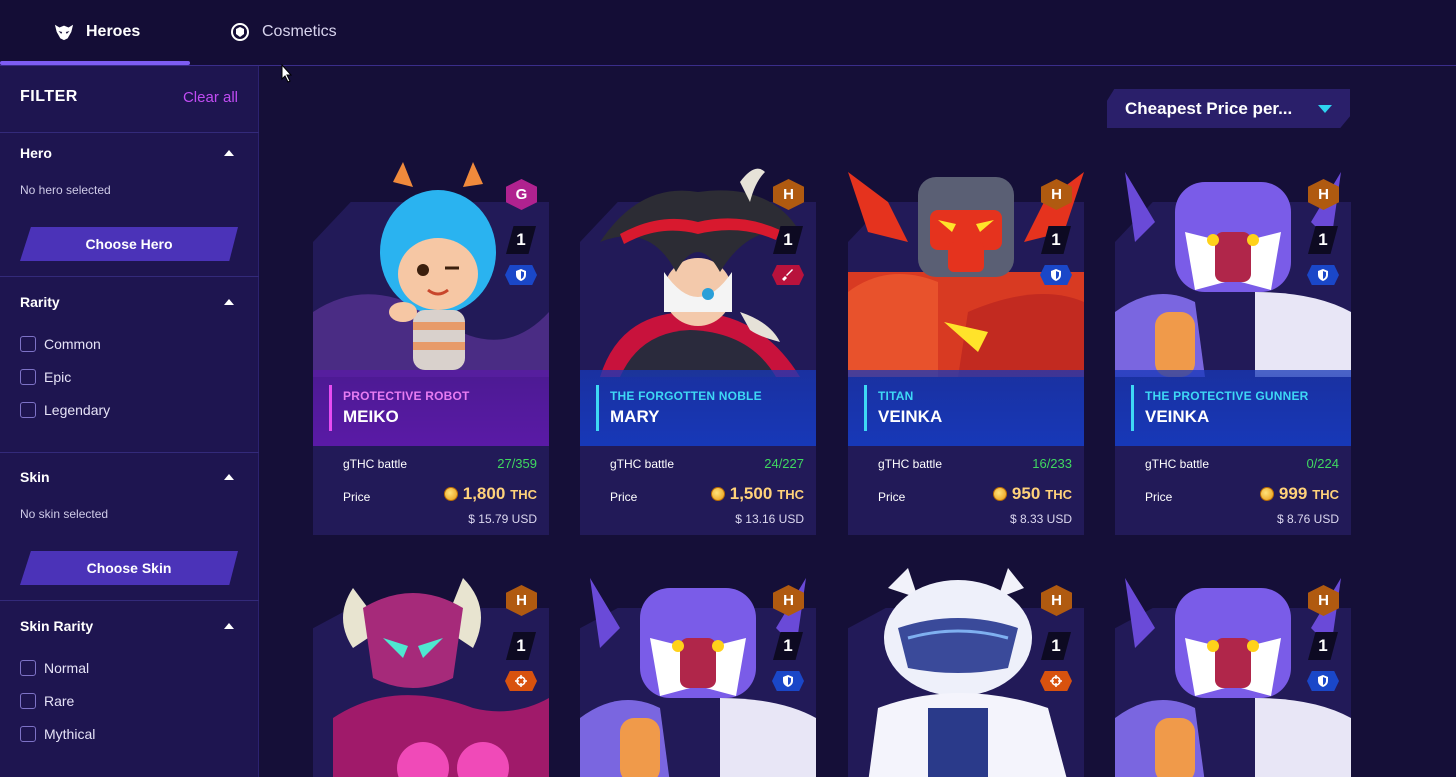 The width and height of the screenshot is (1456, 777). Describe the element at coordinates (59, 701) in the screenshot. I see `option-label: Rare` at that location.